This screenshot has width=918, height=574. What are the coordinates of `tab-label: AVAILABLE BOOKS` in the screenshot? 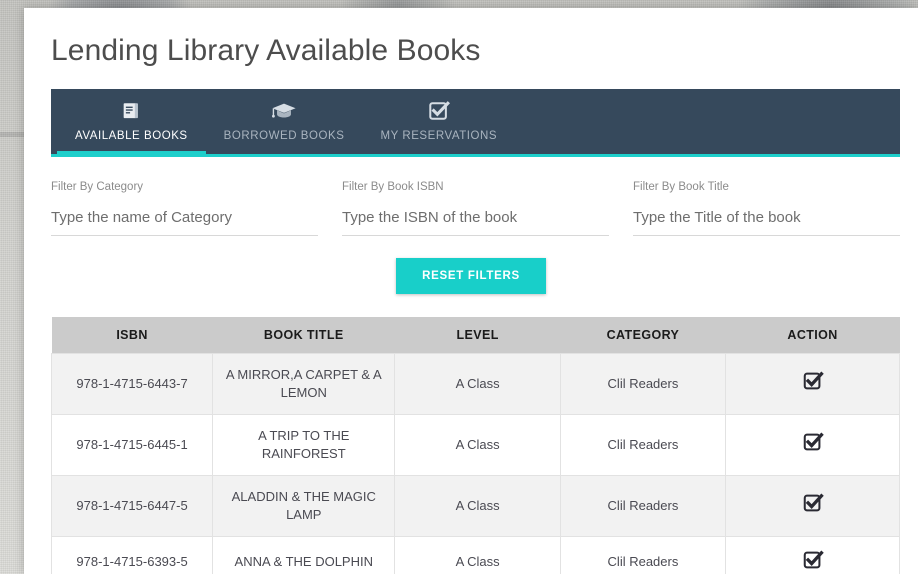 It's located at (131, 136).